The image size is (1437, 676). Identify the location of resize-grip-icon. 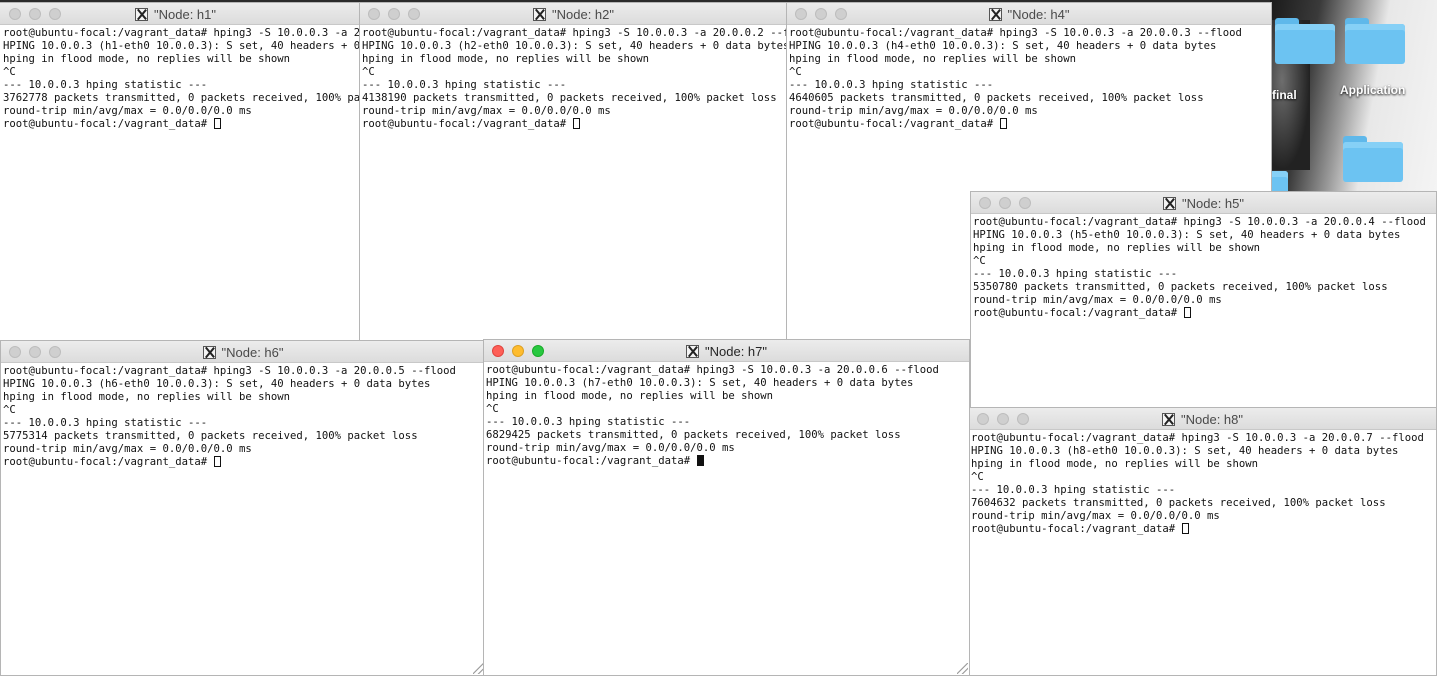
(962, 668).